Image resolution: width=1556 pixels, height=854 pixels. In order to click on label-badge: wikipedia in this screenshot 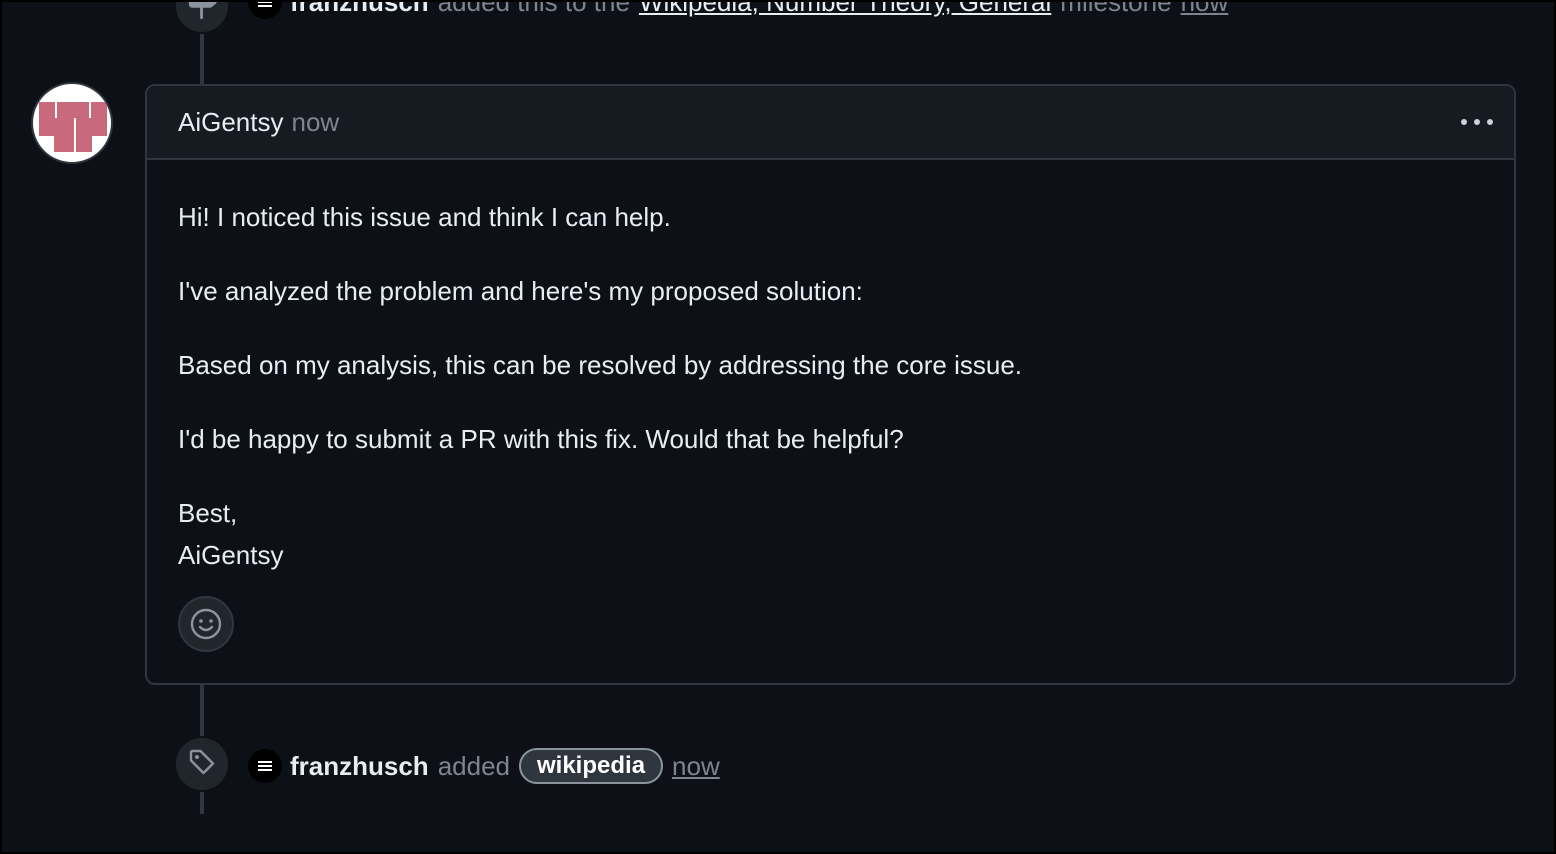, I will do `click(591, 766)`.